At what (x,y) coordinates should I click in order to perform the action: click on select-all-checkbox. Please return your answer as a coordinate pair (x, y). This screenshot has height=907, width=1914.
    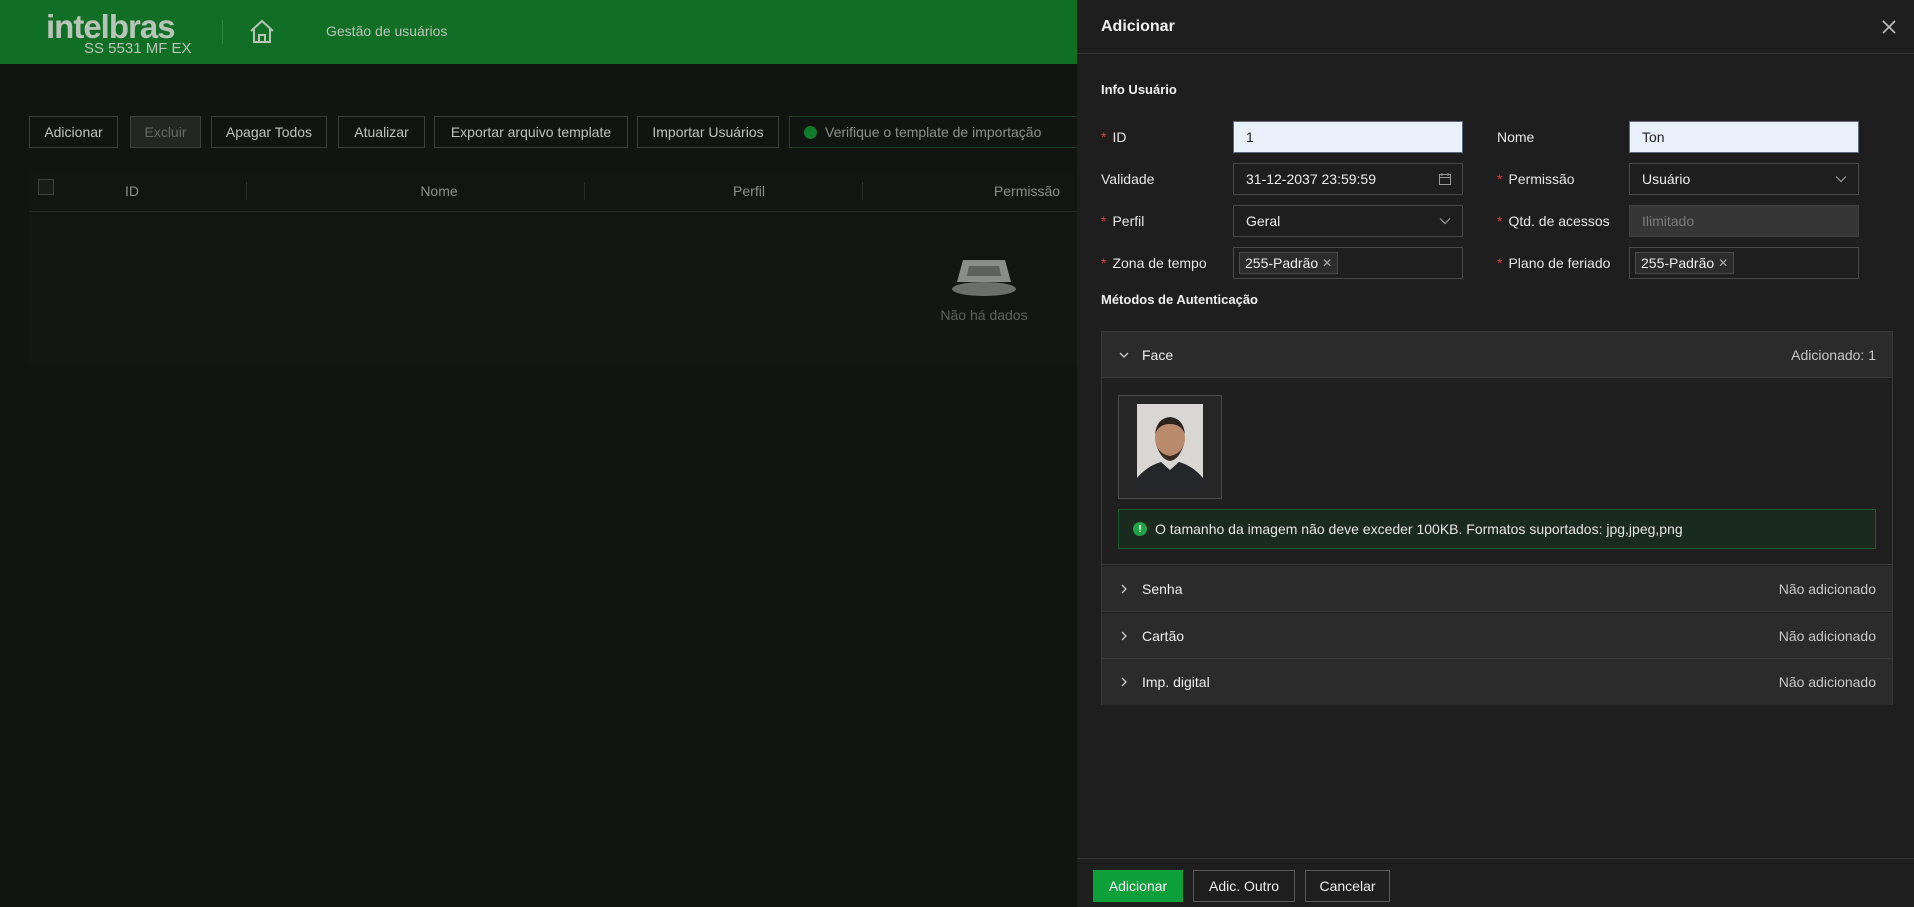
    Looking at the image, I should click on (46, 187).